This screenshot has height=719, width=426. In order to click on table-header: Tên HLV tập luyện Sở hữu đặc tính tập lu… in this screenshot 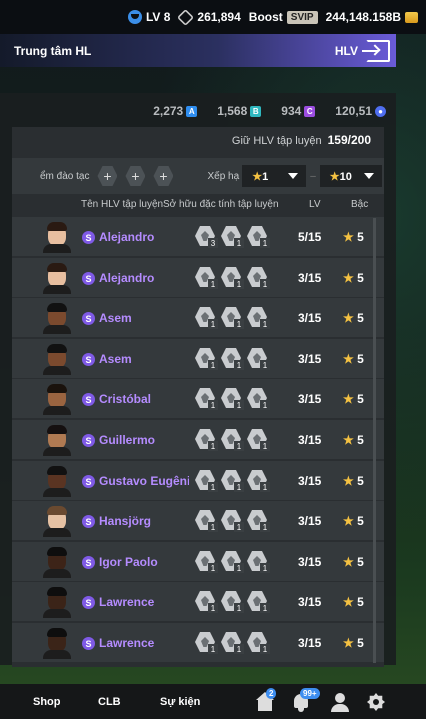, I will do `click(198, 205)`.